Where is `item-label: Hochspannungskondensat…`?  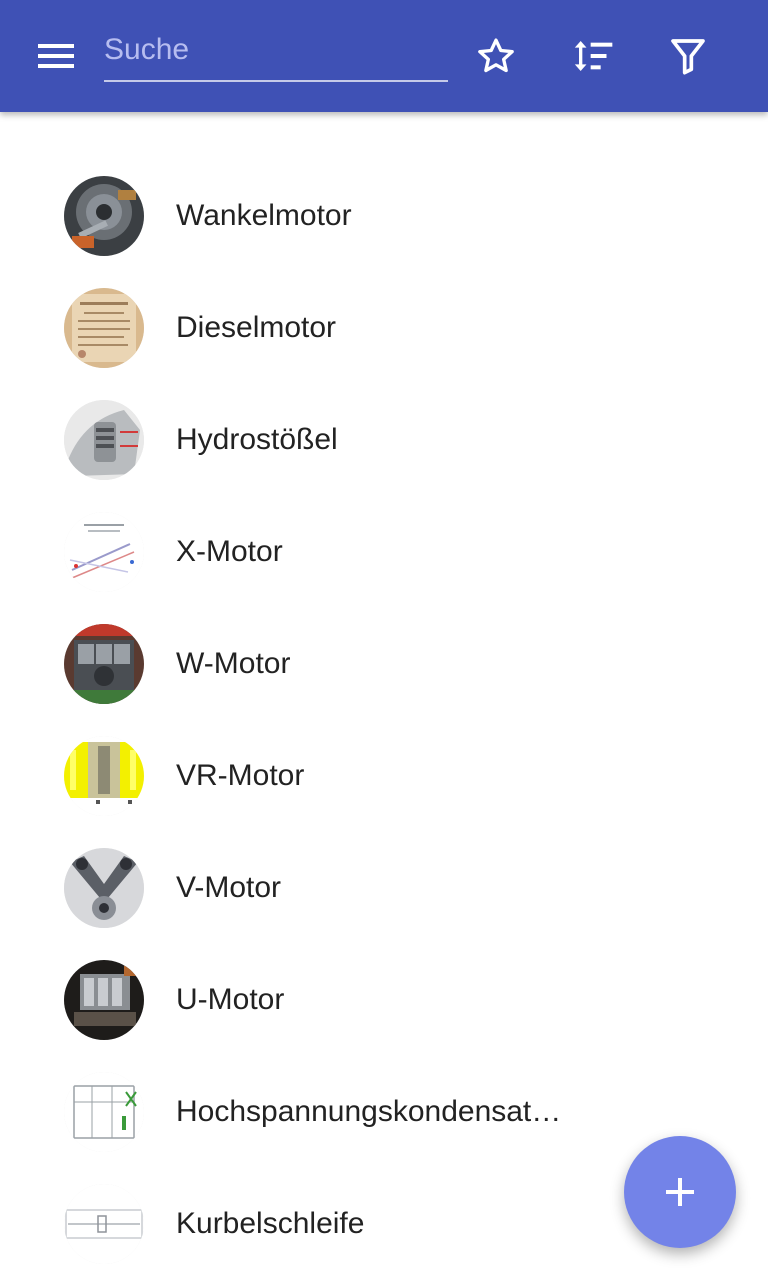
item-label: Hochspannungskondensat… is located at coordinates (369, 1111).